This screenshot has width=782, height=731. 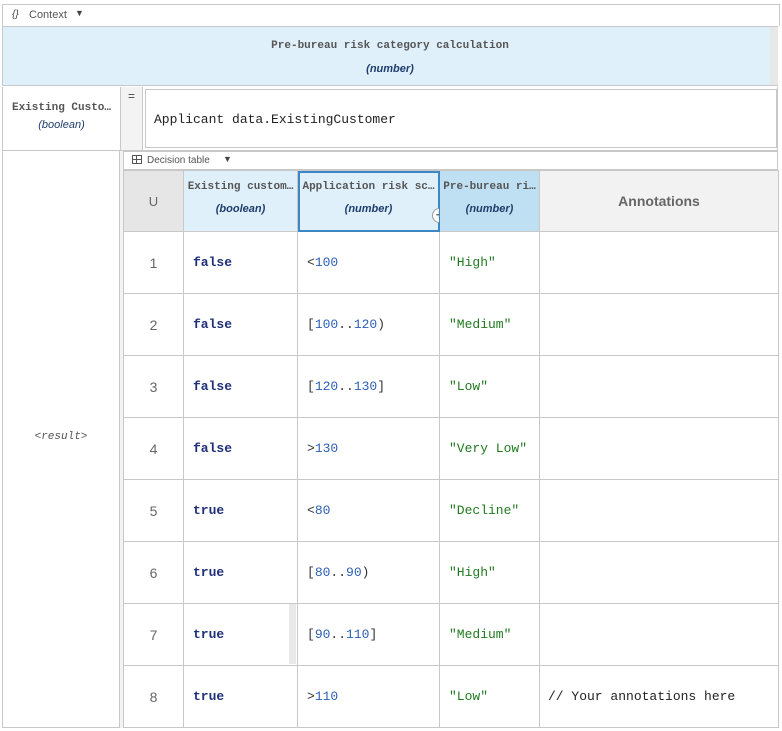 I want to click on table-row: 1 false <100 "High", so click(x=451, y=262).